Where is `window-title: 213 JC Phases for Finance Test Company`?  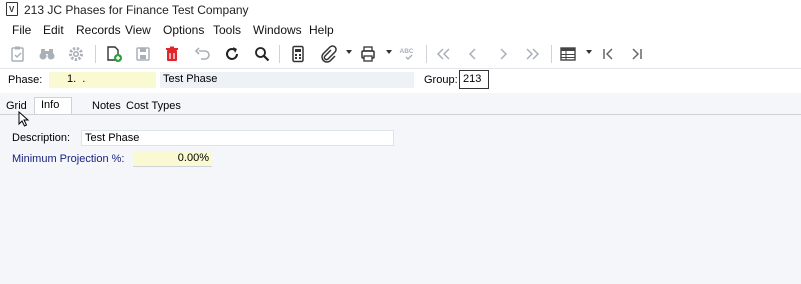 window-title: 213 JC Phases for Finance Test Company is located at coordinates (136, 10).